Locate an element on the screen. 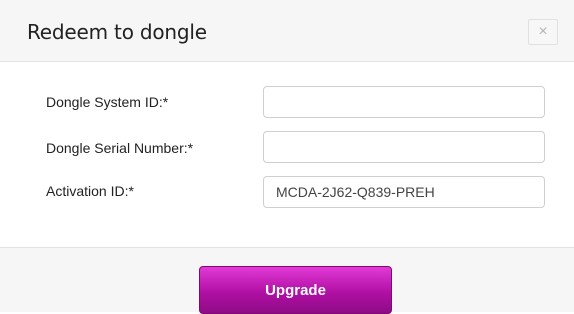  activation-id-label: Activation ID:* is located at coordinates (90, 191).